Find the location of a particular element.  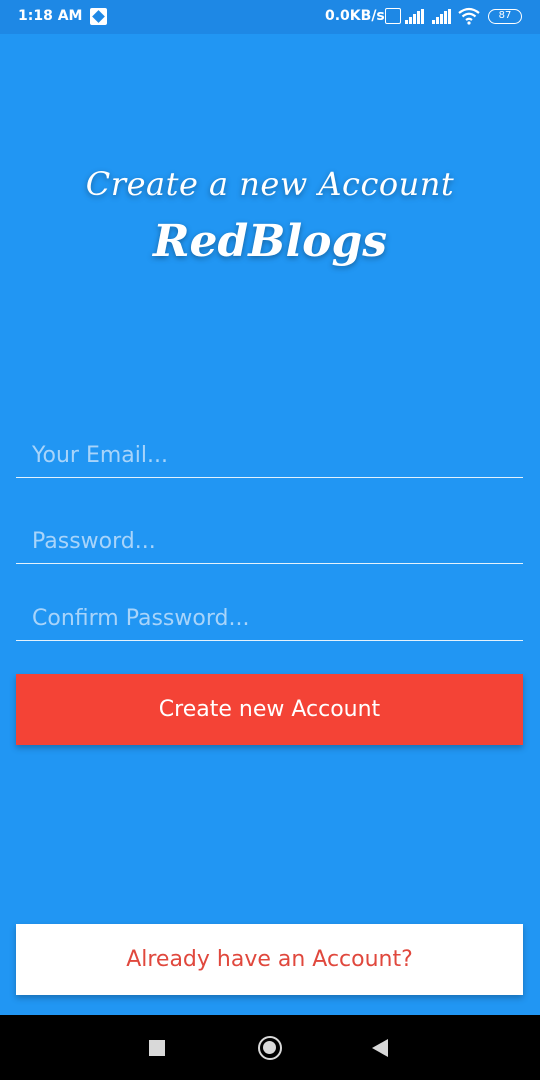

volte-icon is located at coordinates (393, 16).